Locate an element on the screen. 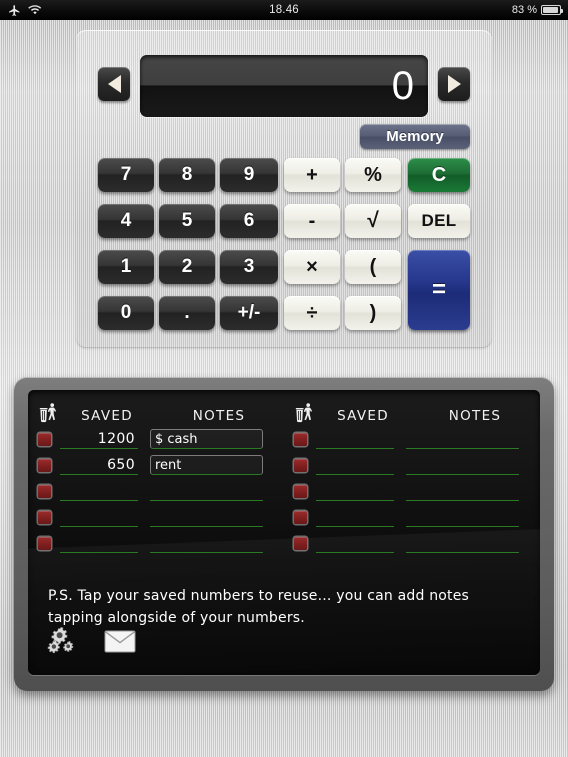 The width and height of the screenshot is (568, 757). key-divide: ÷ is located at coordinates (312, 313).